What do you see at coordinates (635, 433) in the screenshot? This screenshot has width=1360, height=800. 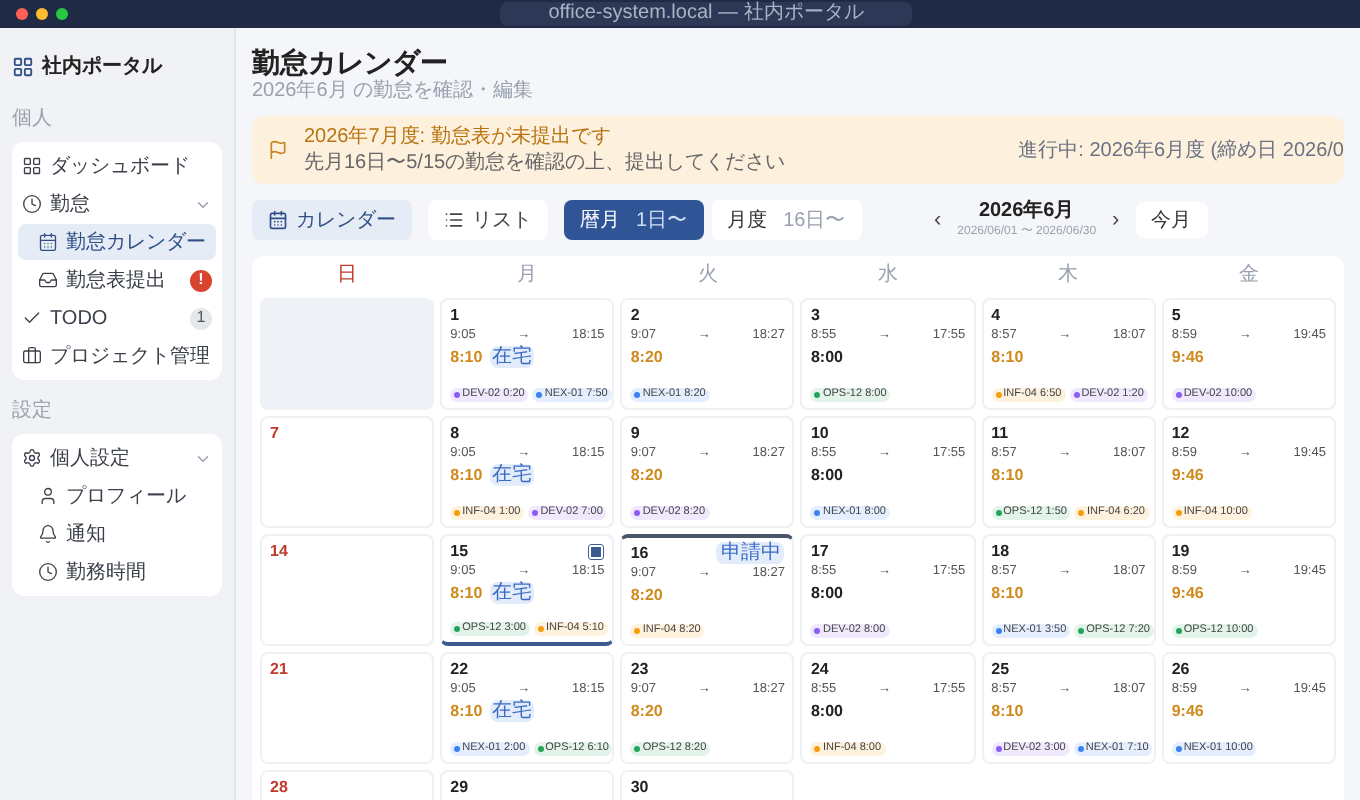 I see `day-number: 9` at bounding box center [635, 433].